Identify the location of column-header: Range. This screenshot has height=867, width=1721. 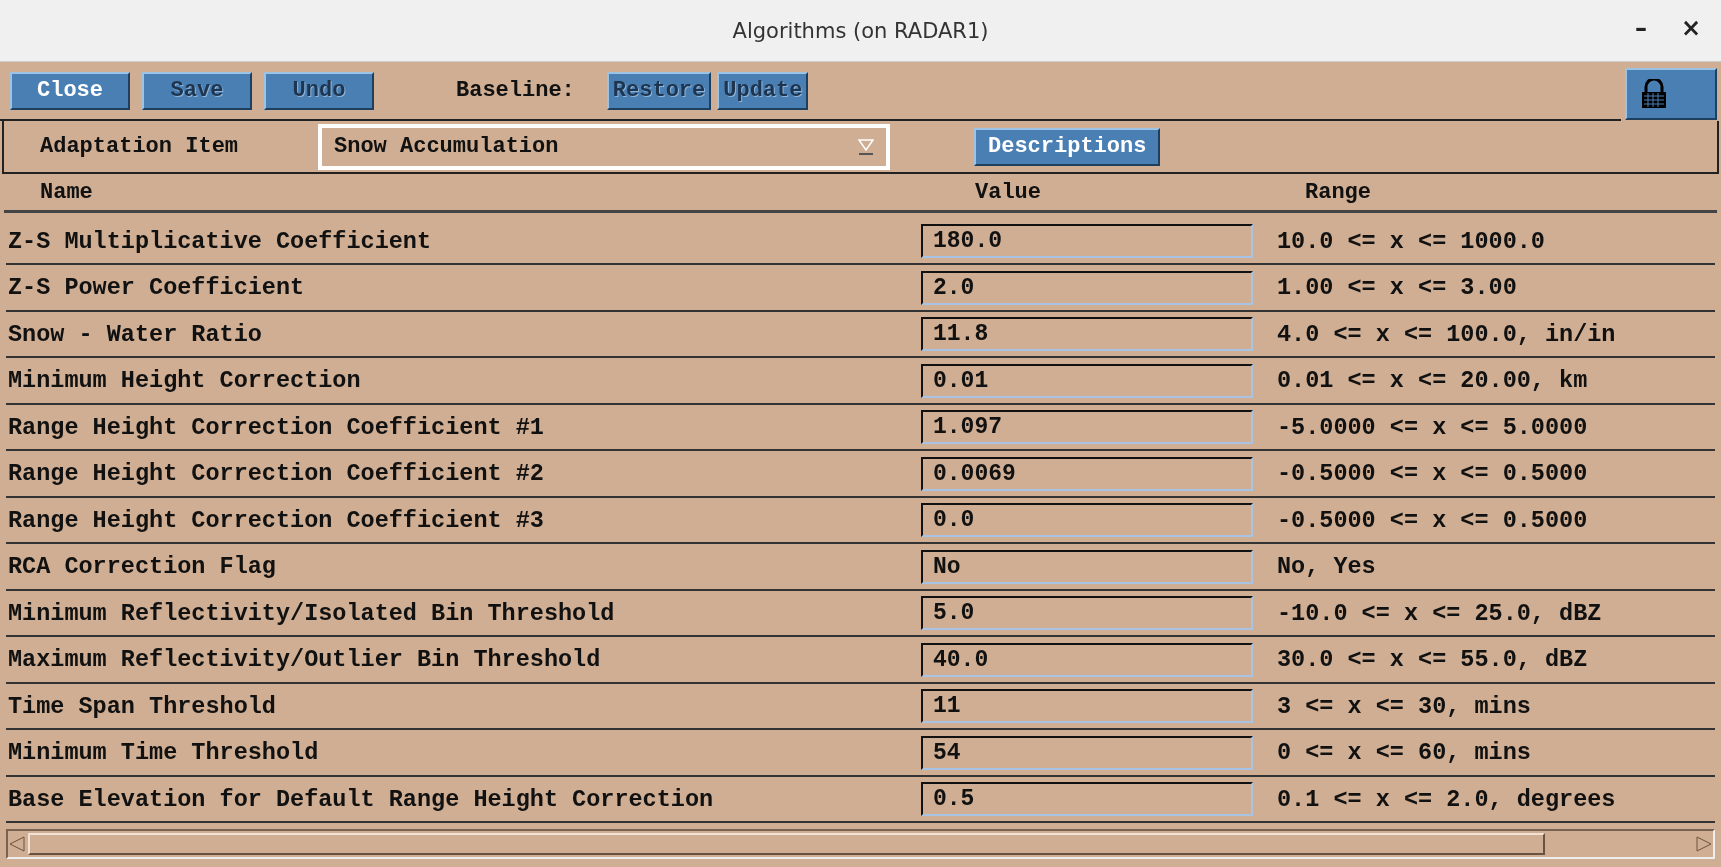
(1338, 192).